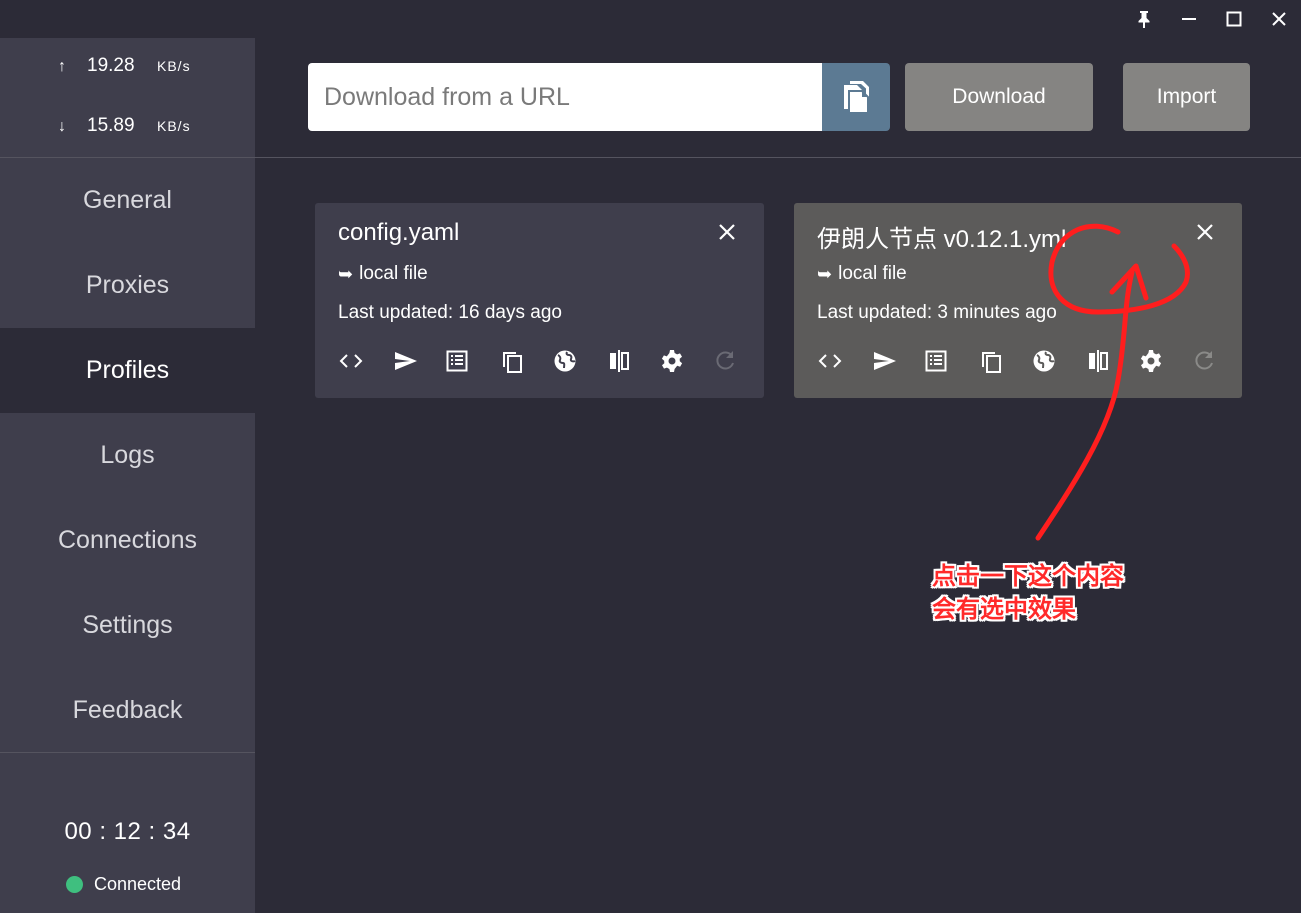 The height and width of the screenshot is (913, 1301). I want to click on download-speed: ↓ 15.89 KB/s, so click(124, 126).